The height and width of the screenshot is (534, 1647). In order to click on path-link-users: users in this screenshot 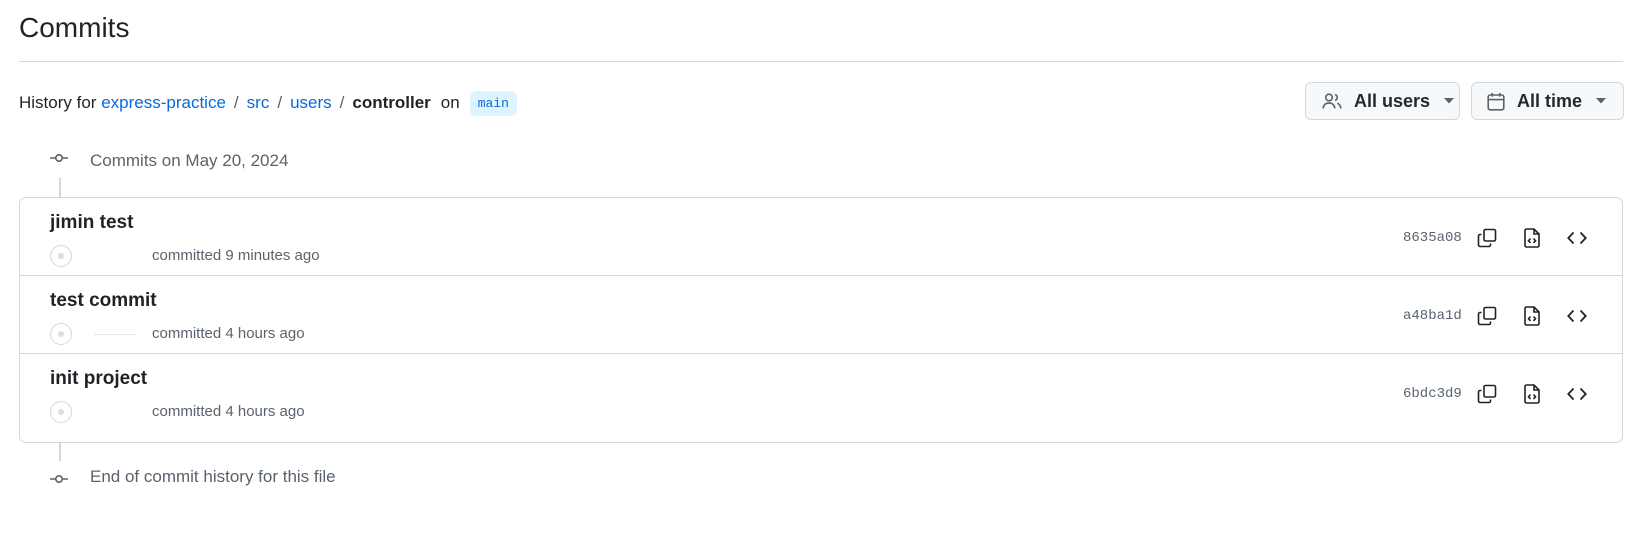, I will do `click(311, 103)`.